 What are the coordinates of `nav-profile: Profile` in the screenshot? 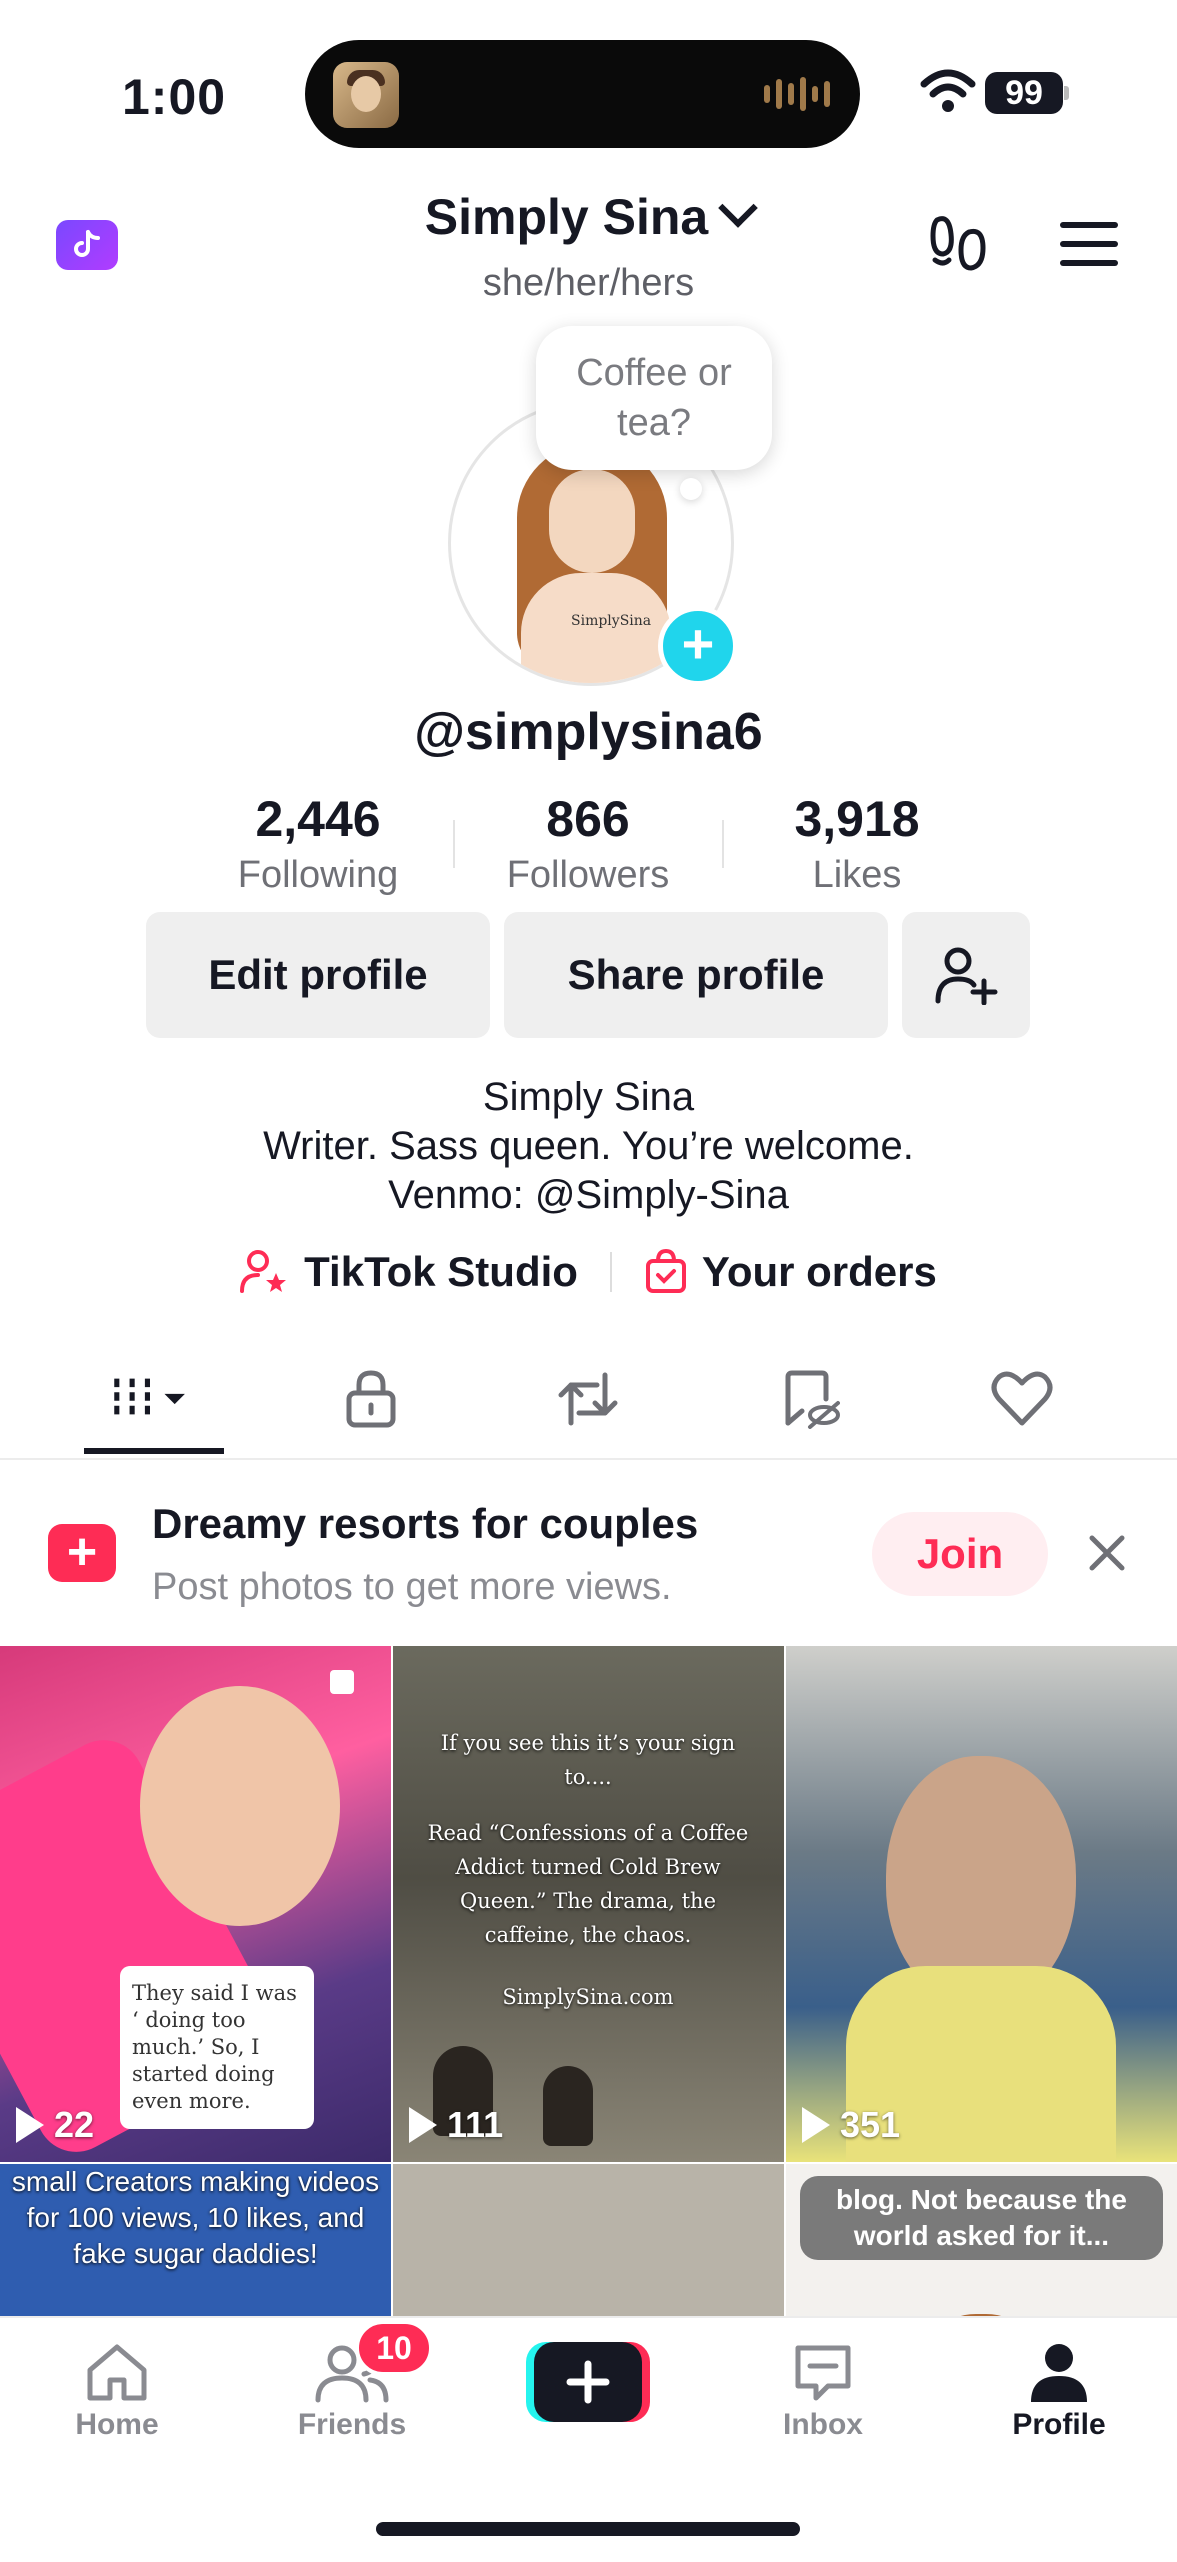 It's located at (1059, 2390).